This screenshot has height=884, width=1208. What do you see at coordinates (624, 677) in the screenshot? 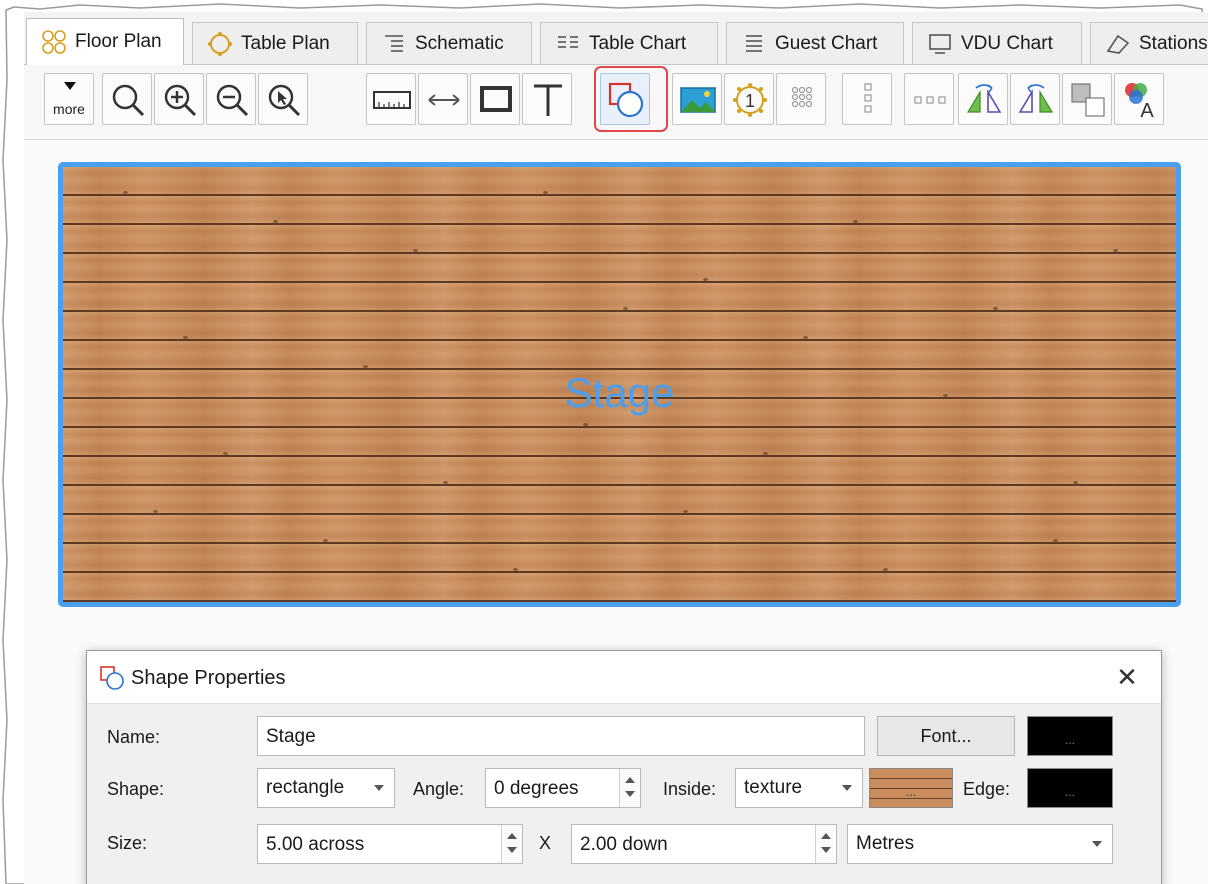
I see `dialog-title-bar: Shape Properties ✕` at bounding box center [624, 677].